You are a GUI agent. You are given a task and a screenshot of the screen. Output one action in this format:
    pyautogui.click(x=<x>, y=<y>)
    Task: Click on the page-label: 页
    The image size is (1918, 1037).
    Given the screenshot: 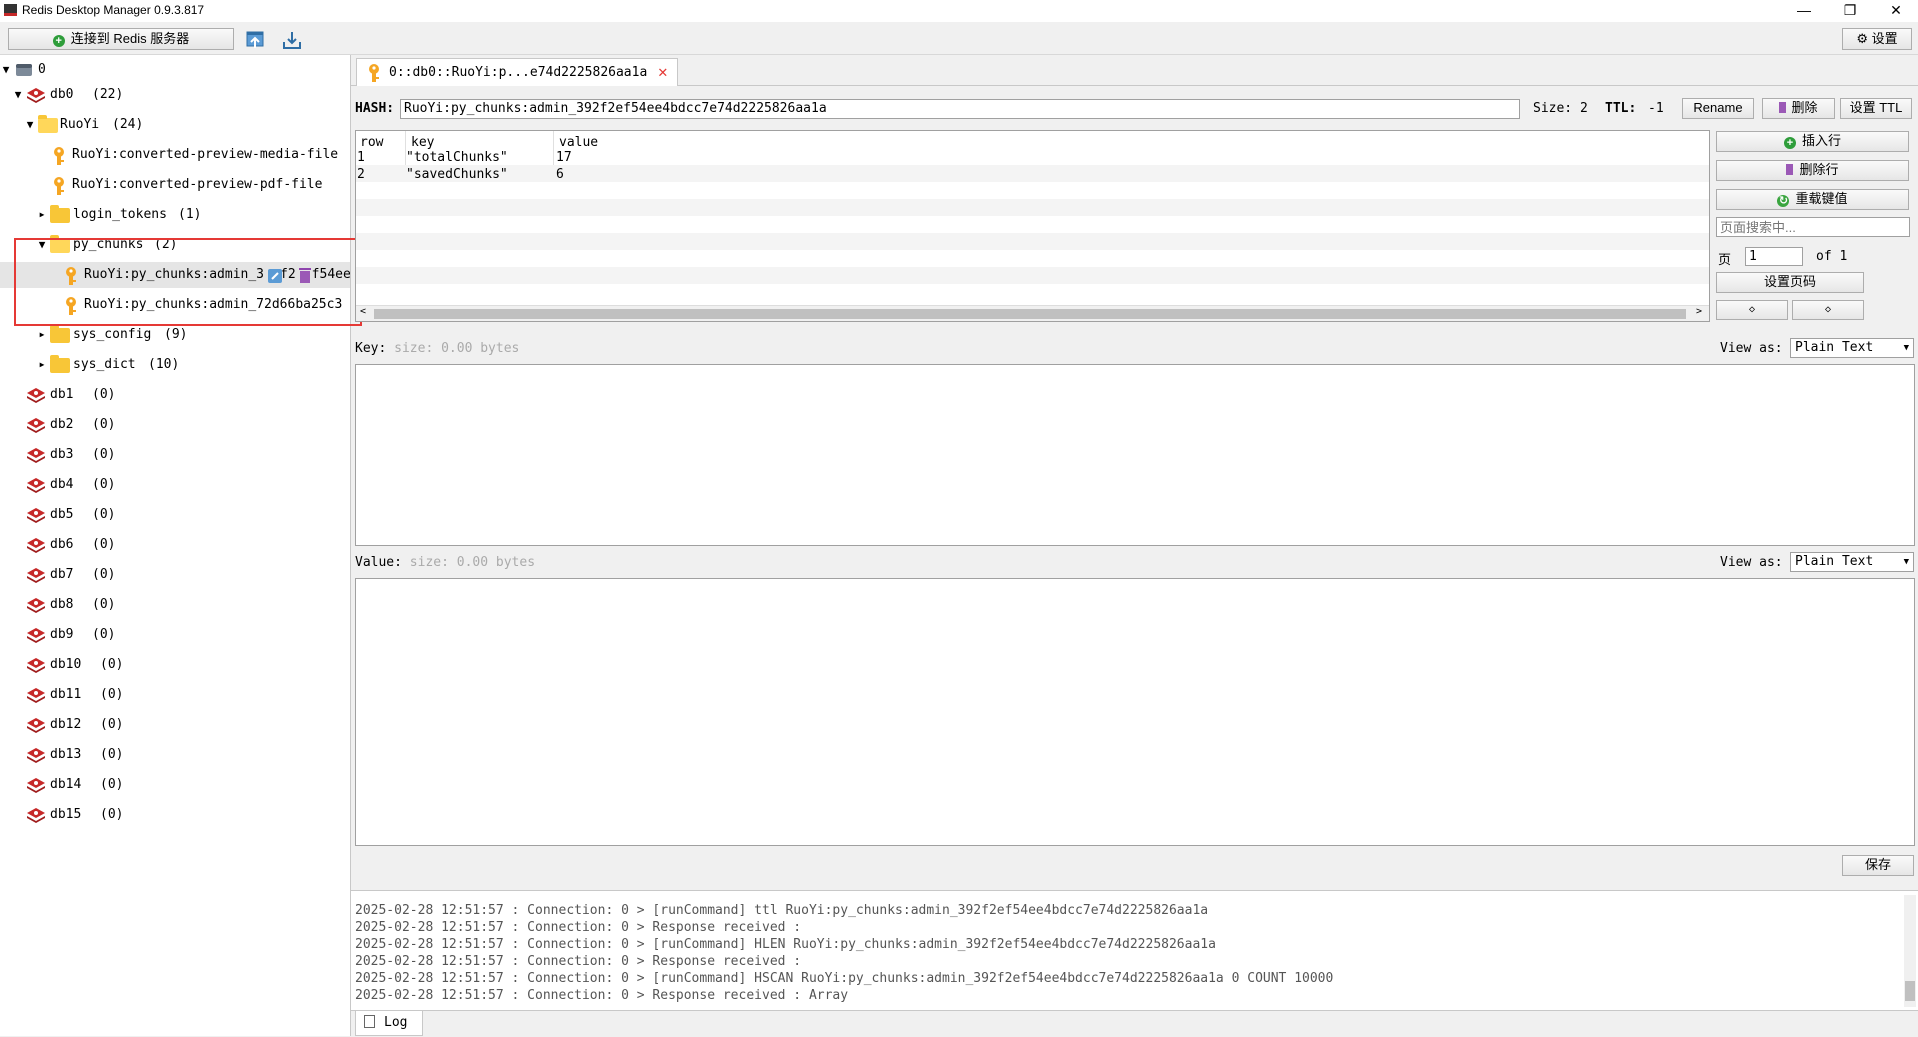 What is the action you would take?
    pyautogui.click(x=1725, y=259)
    